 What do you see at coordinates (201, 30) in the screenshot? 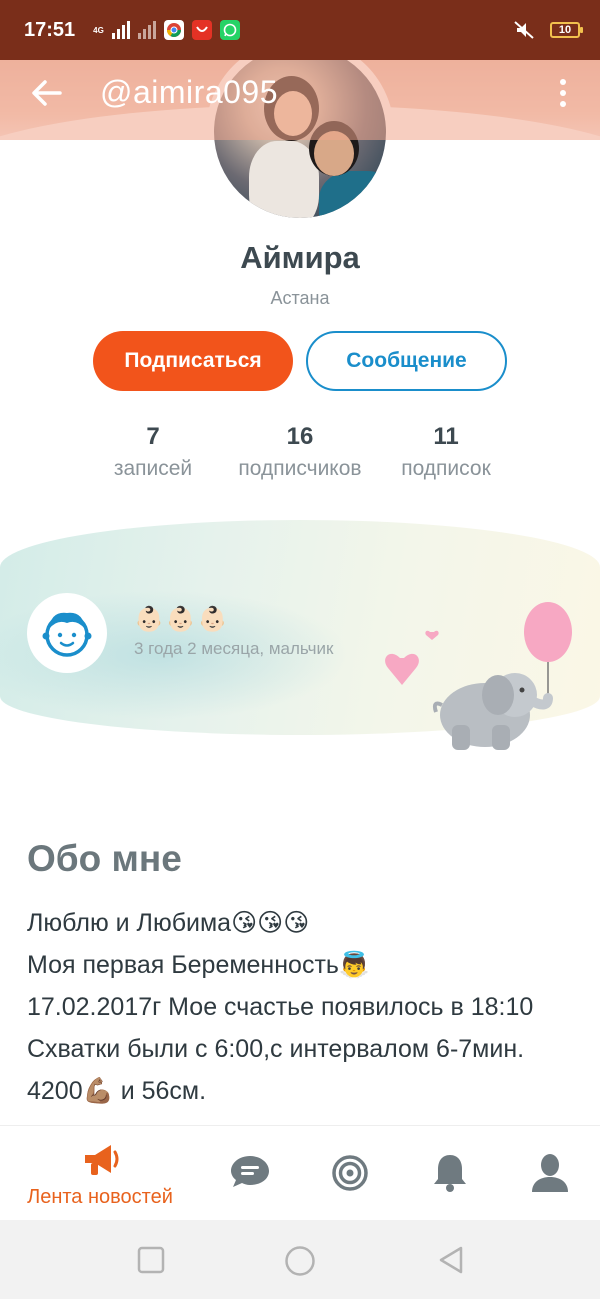
I see `aliexpress-icon` at bounding box center [201, 30].